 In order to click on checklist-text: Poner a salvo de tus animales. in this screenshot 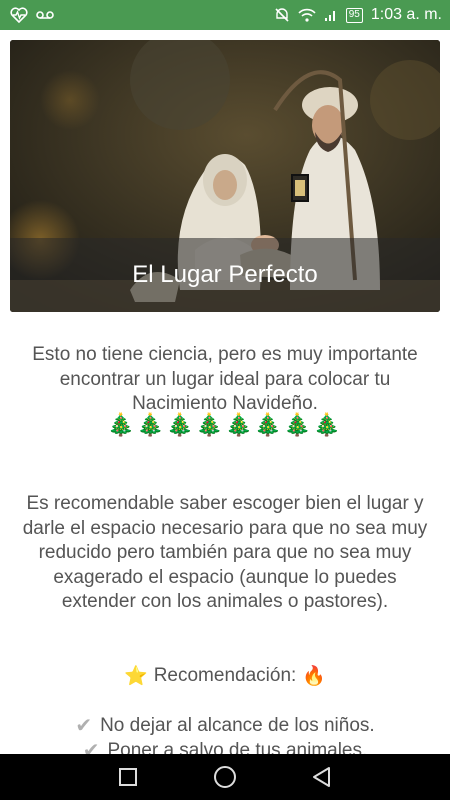, I will do `click(237, 747)`.